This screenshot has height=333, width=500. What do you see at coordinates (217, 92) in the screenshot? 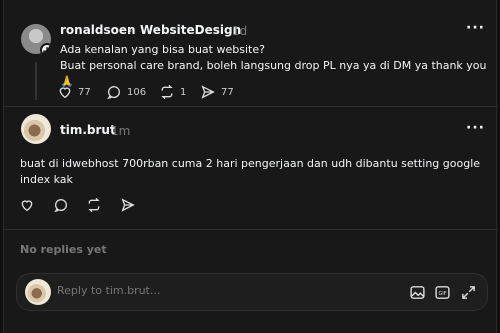
I see `share-button: 77` at bounding box center [217, 92].